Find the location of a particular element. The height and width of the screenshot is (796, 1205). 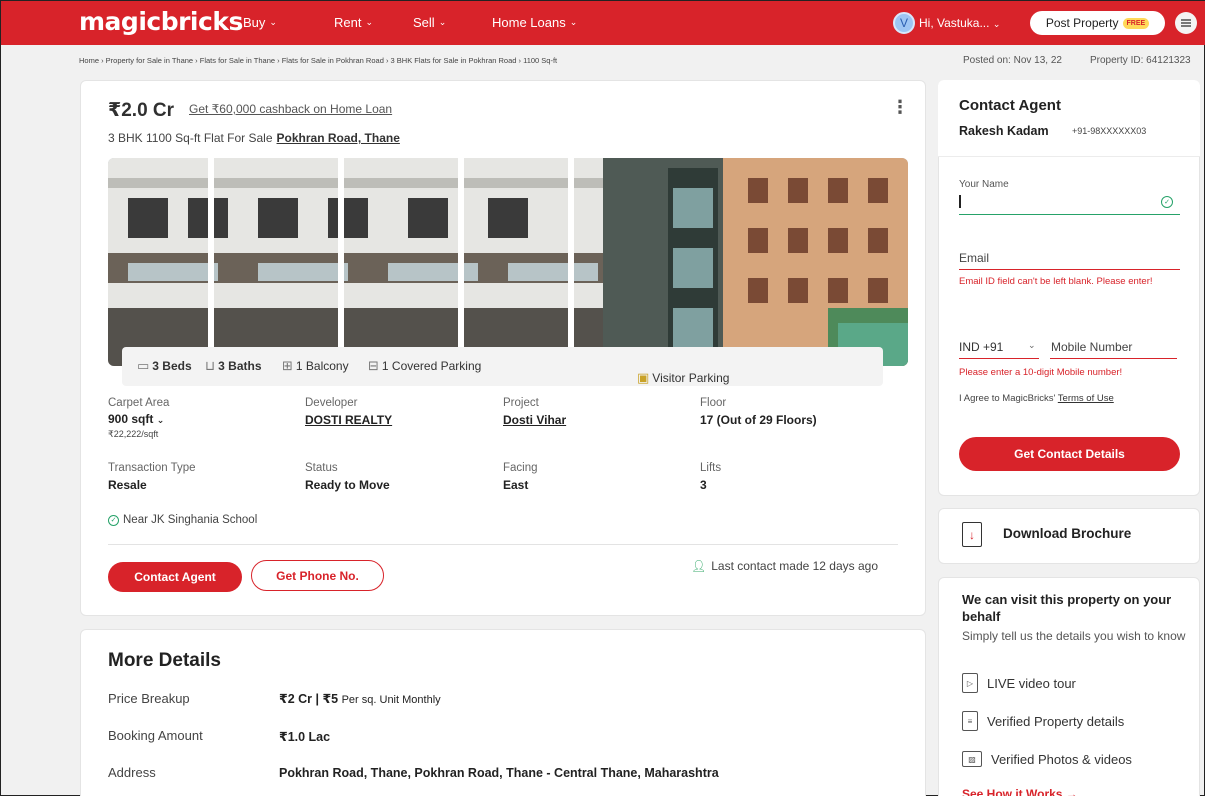

parking-label: 1 Covered Parking is located at coordinates (431, 366).